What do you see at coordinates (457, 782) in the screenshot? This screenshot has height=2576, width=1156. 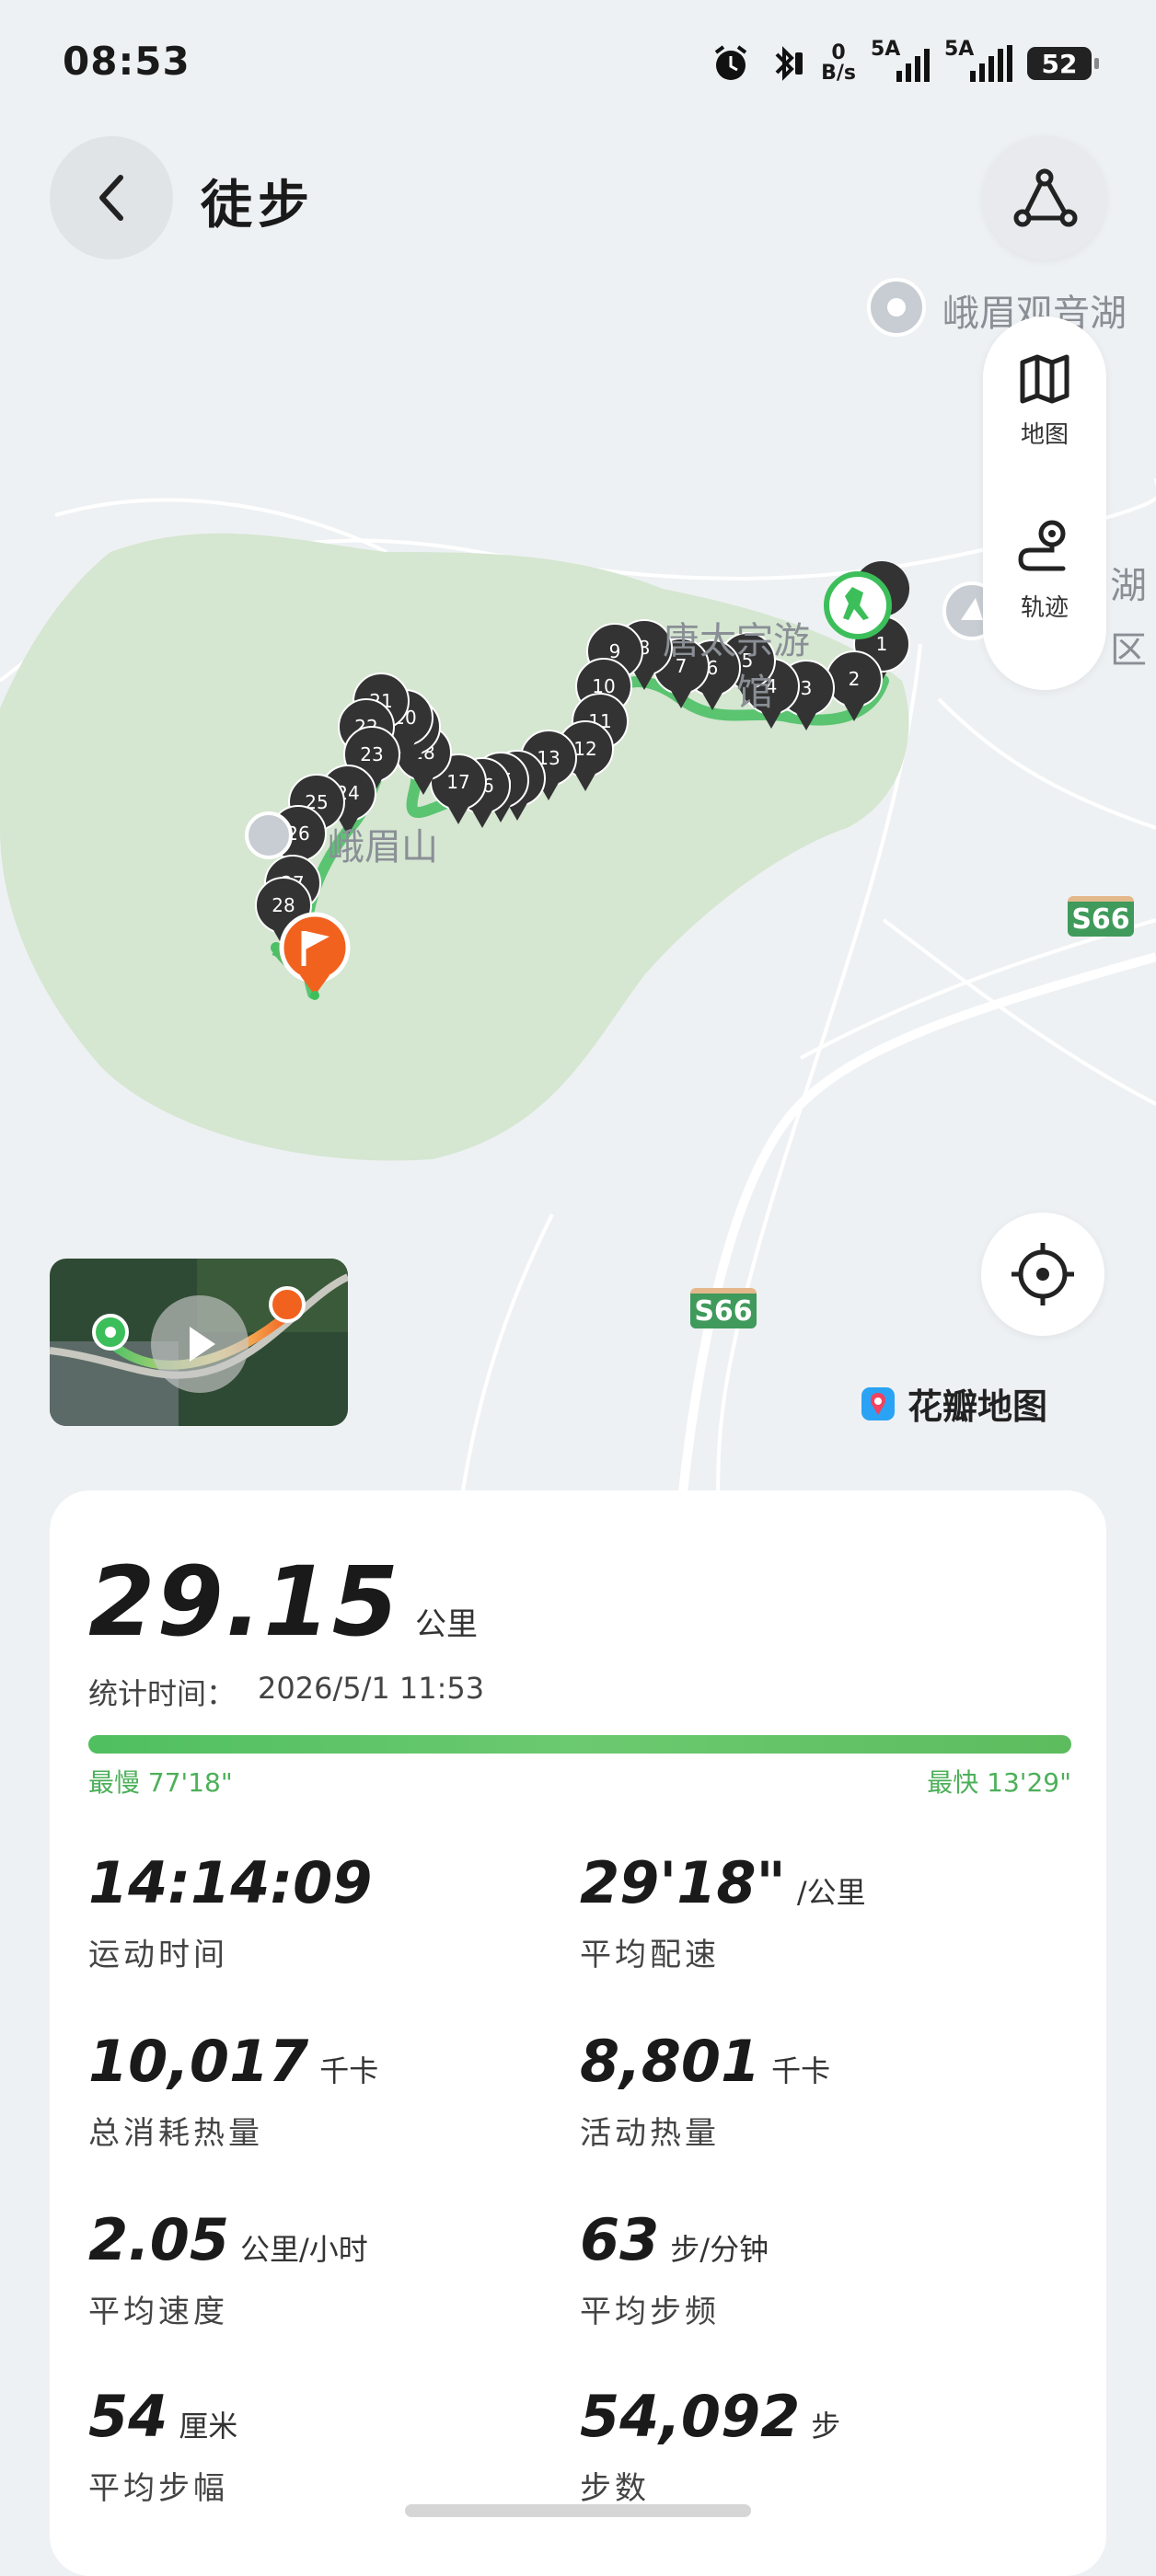 I see `svg-text: 17` at bounding box center [457, 782].